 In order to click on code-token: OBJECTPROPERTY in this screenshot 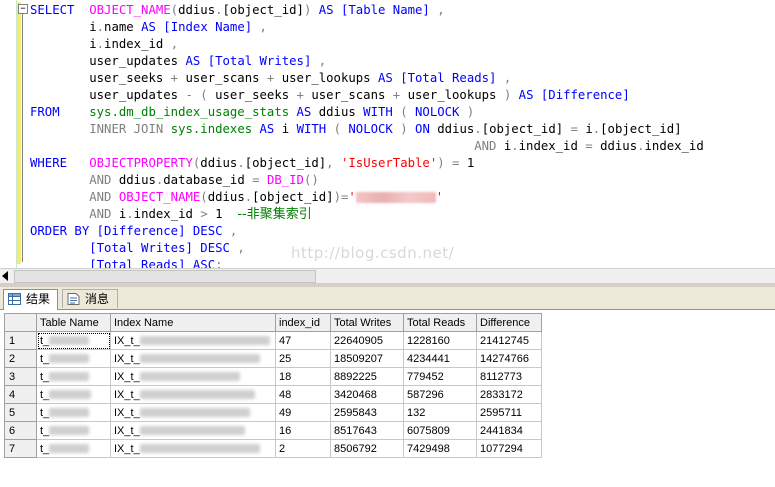, I will do `click(141, 163)`.